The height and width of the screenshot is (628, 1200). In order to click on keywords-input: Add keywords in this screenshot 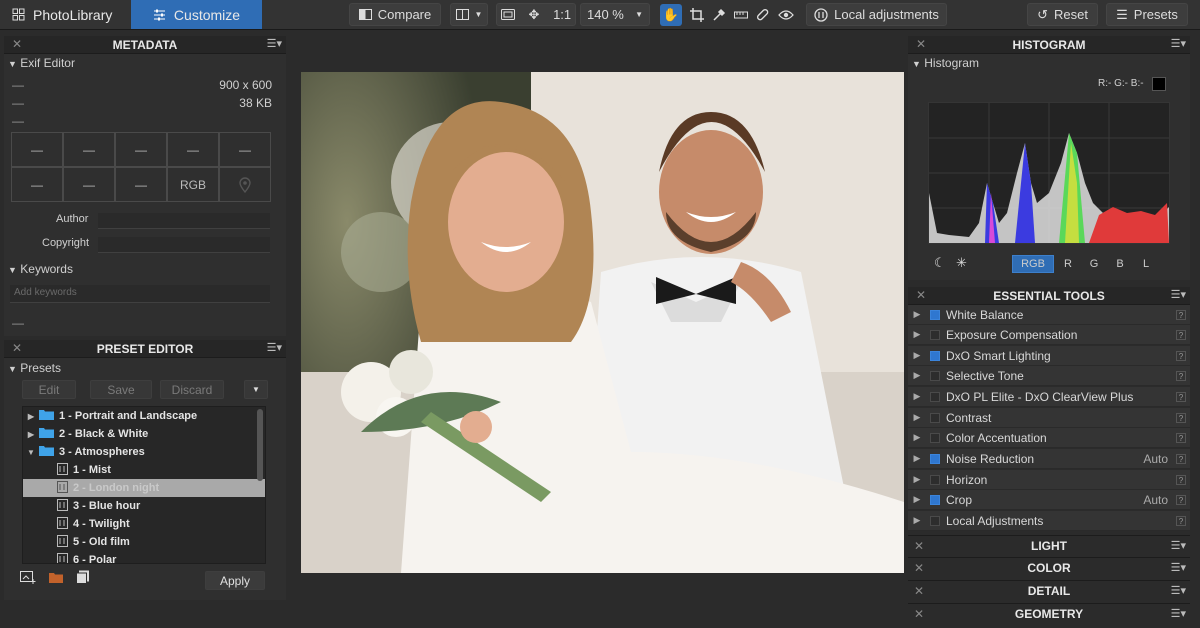, I will do `click(140, 294)`.